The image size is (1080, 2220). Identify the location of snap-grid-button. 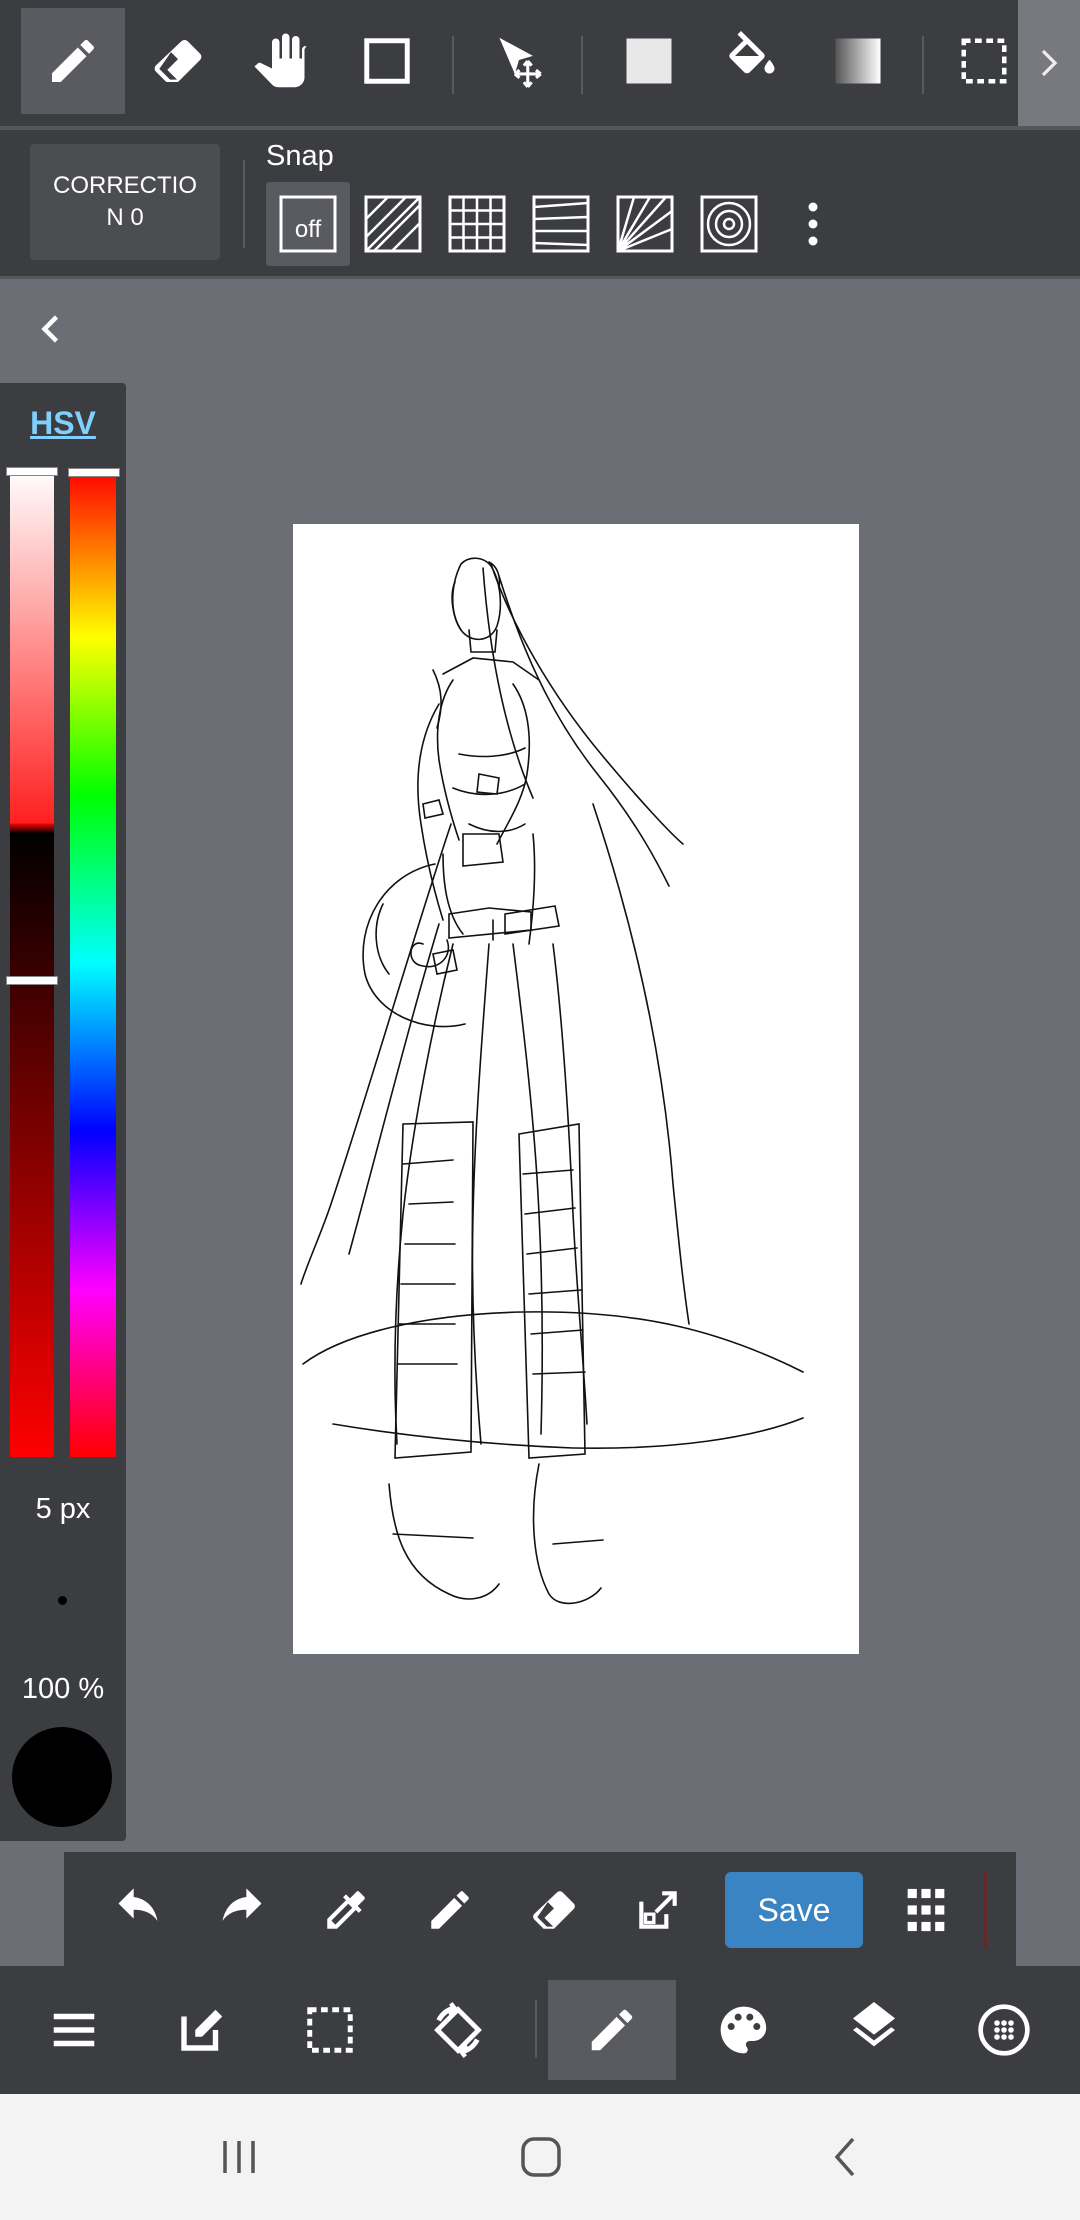
(477, 224).